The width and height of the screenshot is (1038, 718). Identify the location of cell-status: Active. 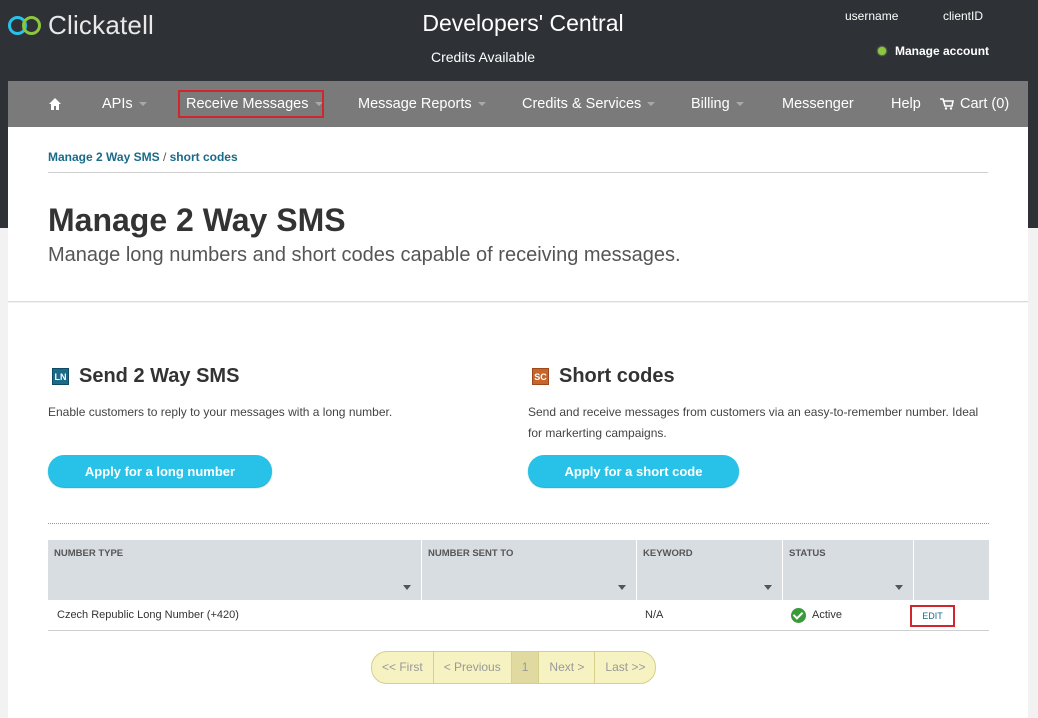
(816, 615).